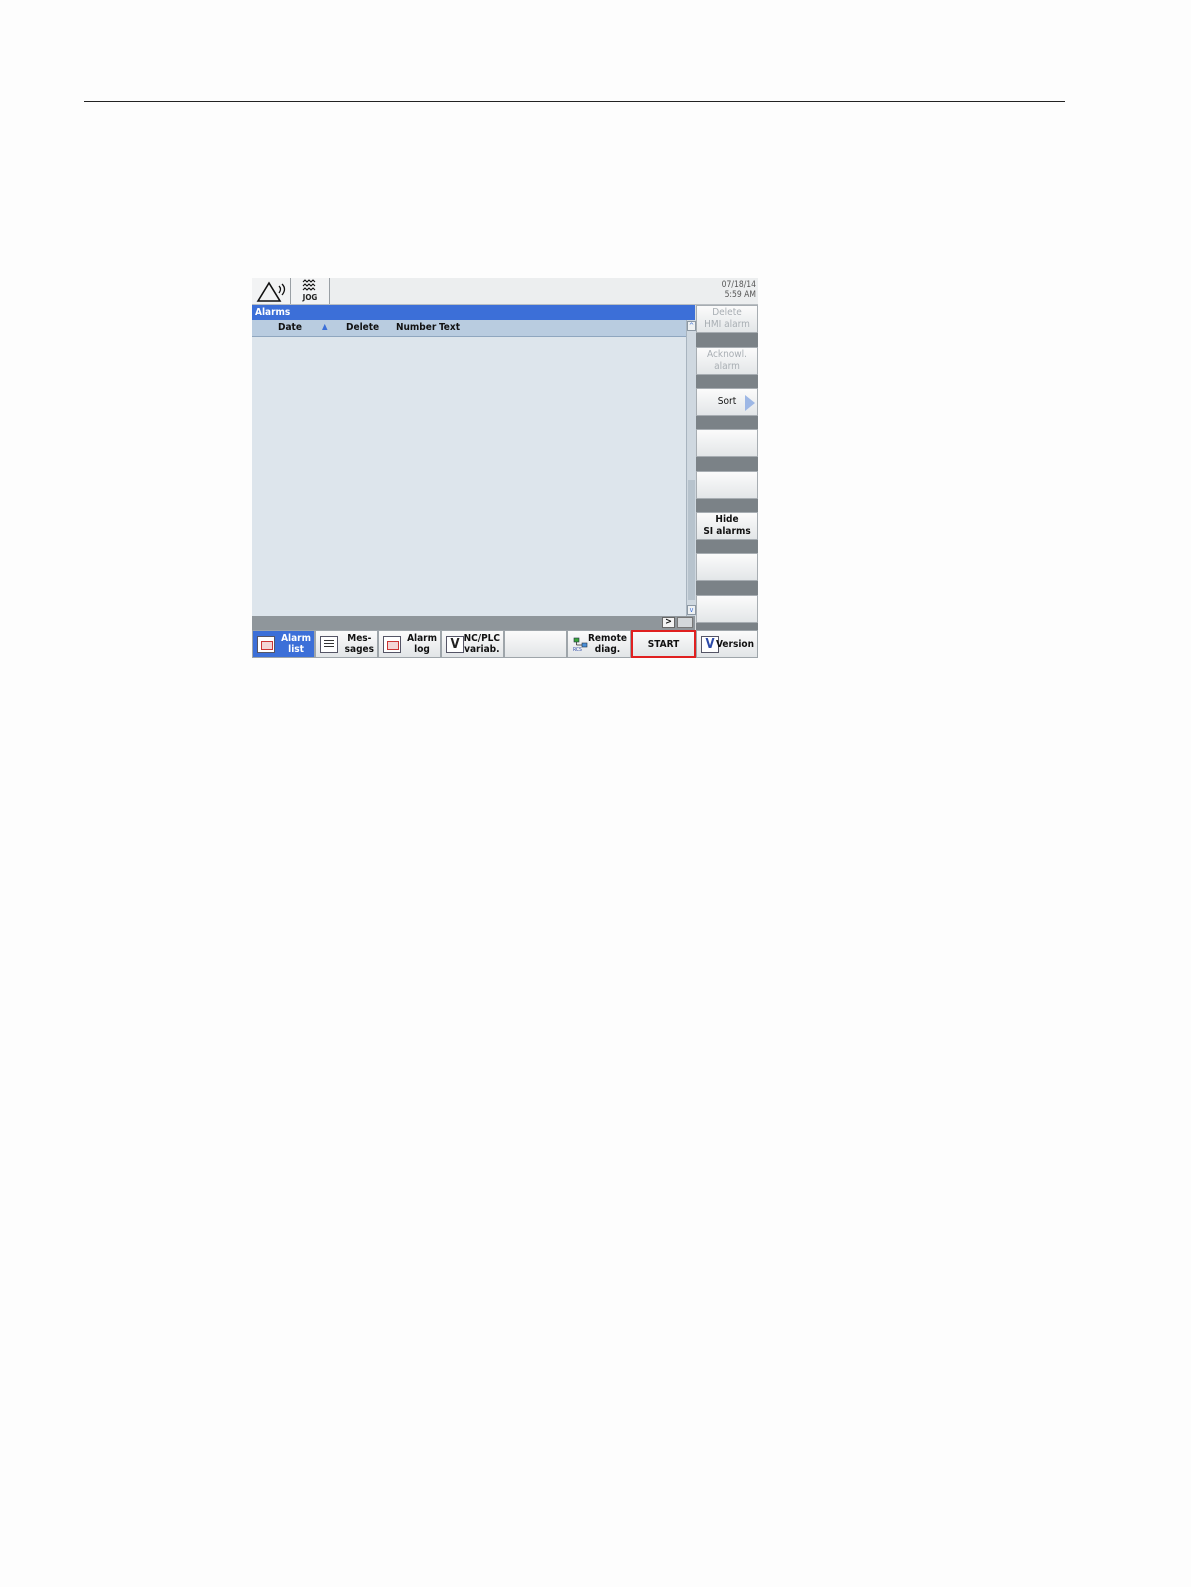 This screenshot has height=1587, width=1191. What do you see at coordinates (481, 644) in the screenshot?
I see `softkey-label: NC/PLC variab.` at bounding box center [481, 644].